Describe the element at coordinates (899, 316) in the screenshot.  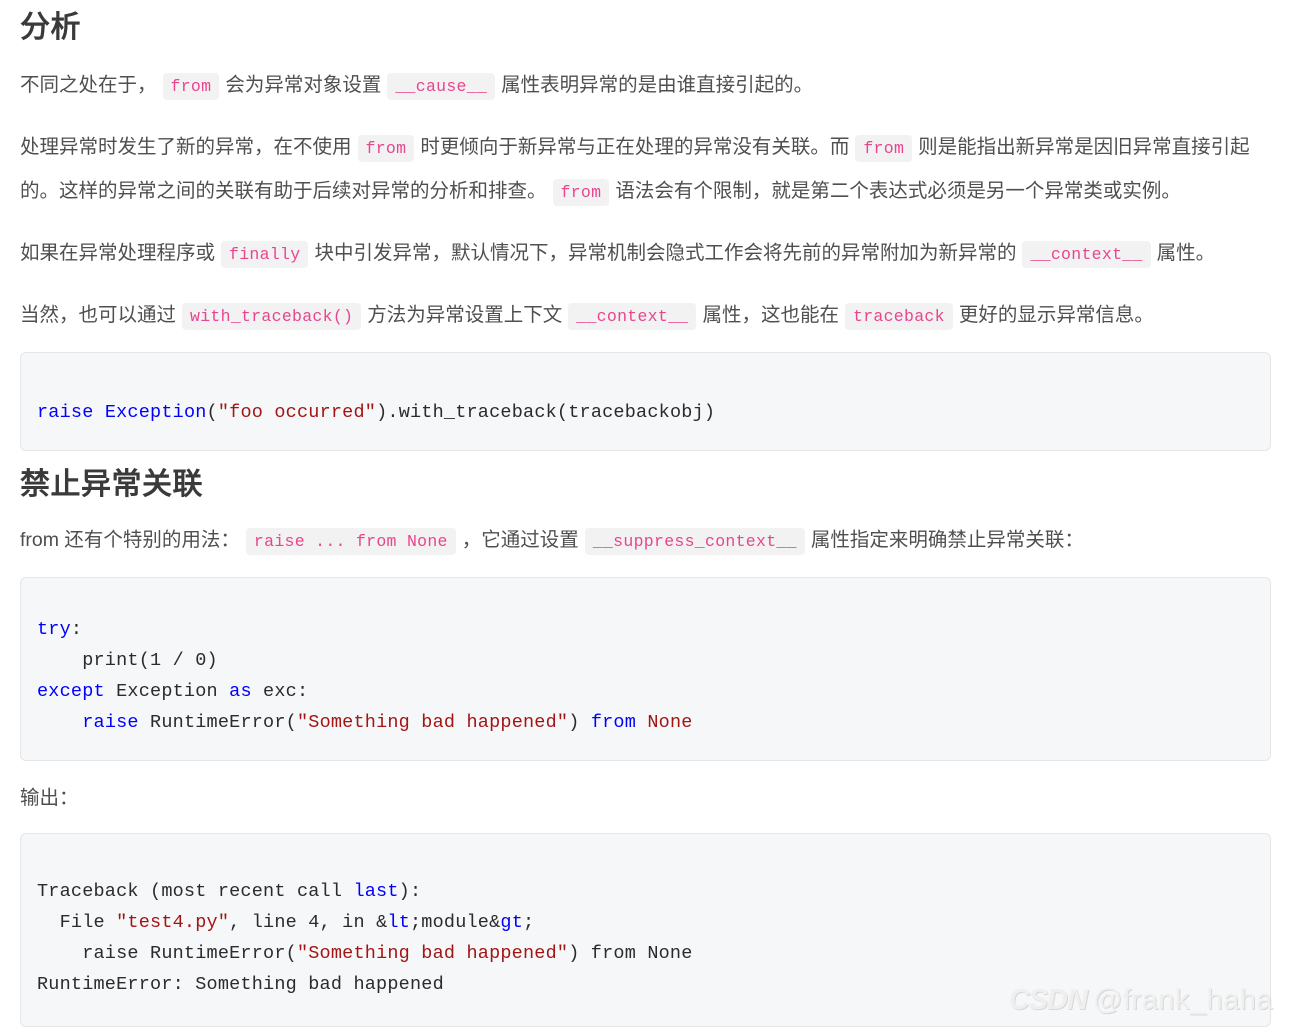
I see `inline-code-traceback: traceback` at that location.